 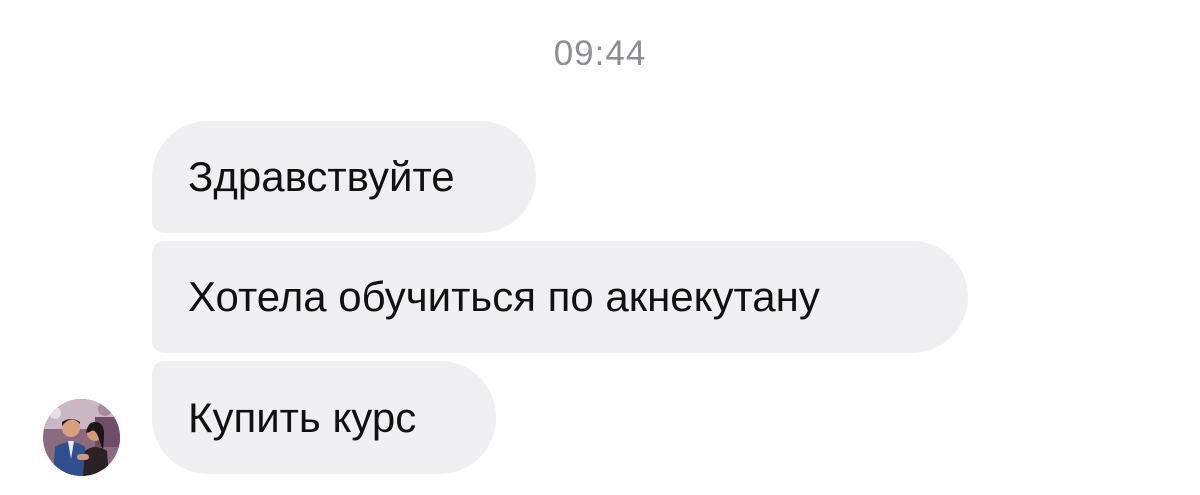 What do you see at coordinates (321, 176) in the screenshot?
I see `message-text: Здравствуйте` at bounding box center [321, 176].